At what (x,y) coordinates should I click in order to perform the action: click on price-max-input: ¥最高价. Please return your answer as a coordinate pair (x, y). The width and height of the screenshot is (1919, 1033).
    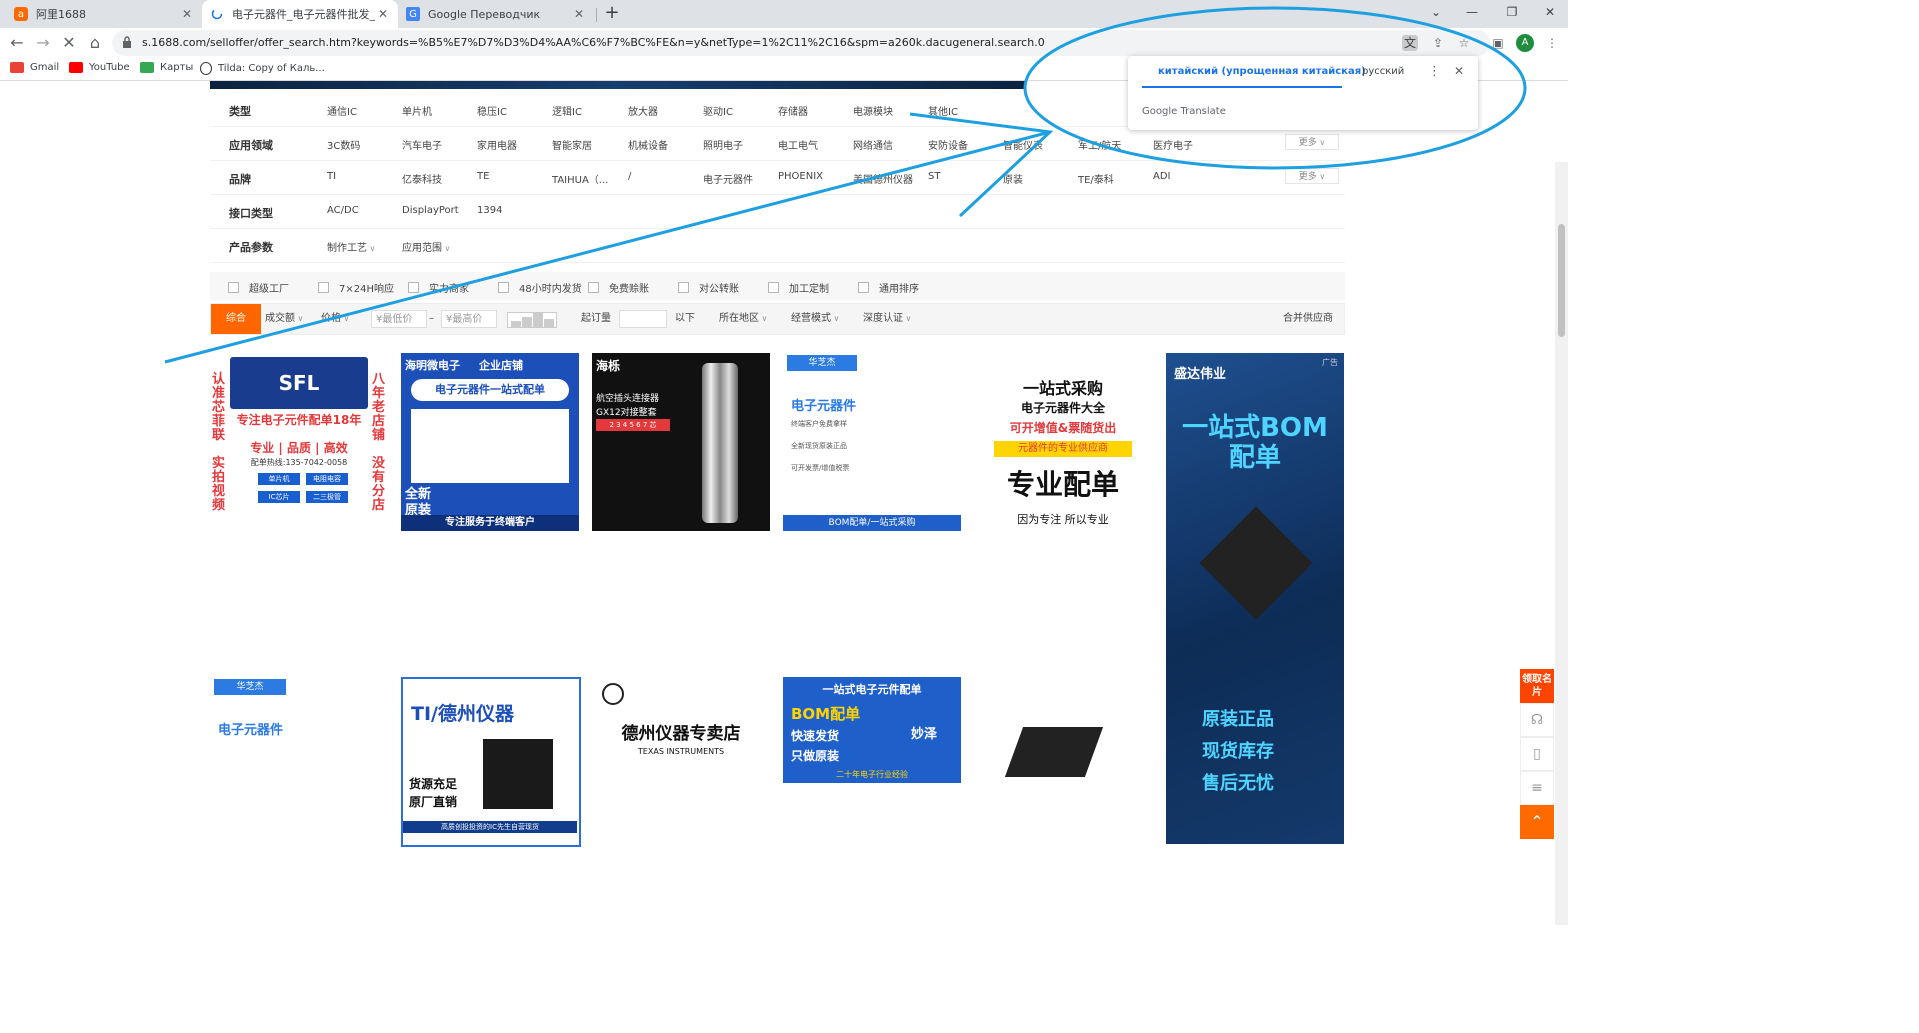
    Looking at the image, I should click on (469, 319).